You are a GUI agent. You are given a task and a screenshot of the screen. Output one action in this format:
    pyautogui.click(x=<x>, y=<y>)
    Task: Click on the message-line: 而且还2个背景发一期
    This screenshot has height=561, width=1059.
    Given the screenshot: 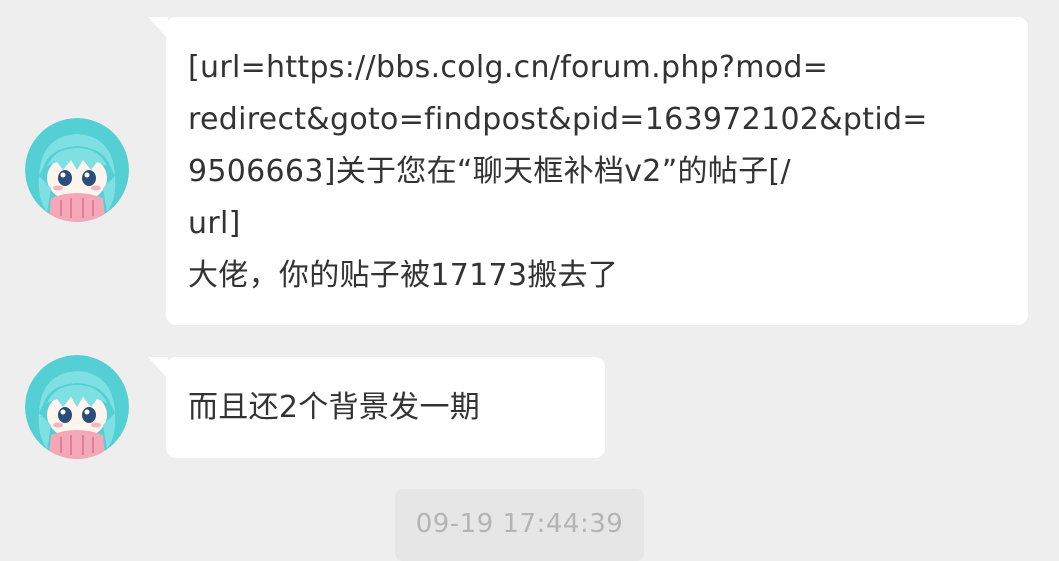 What is the action you would take?
    pyautogui.click(x=334, y=407)
    